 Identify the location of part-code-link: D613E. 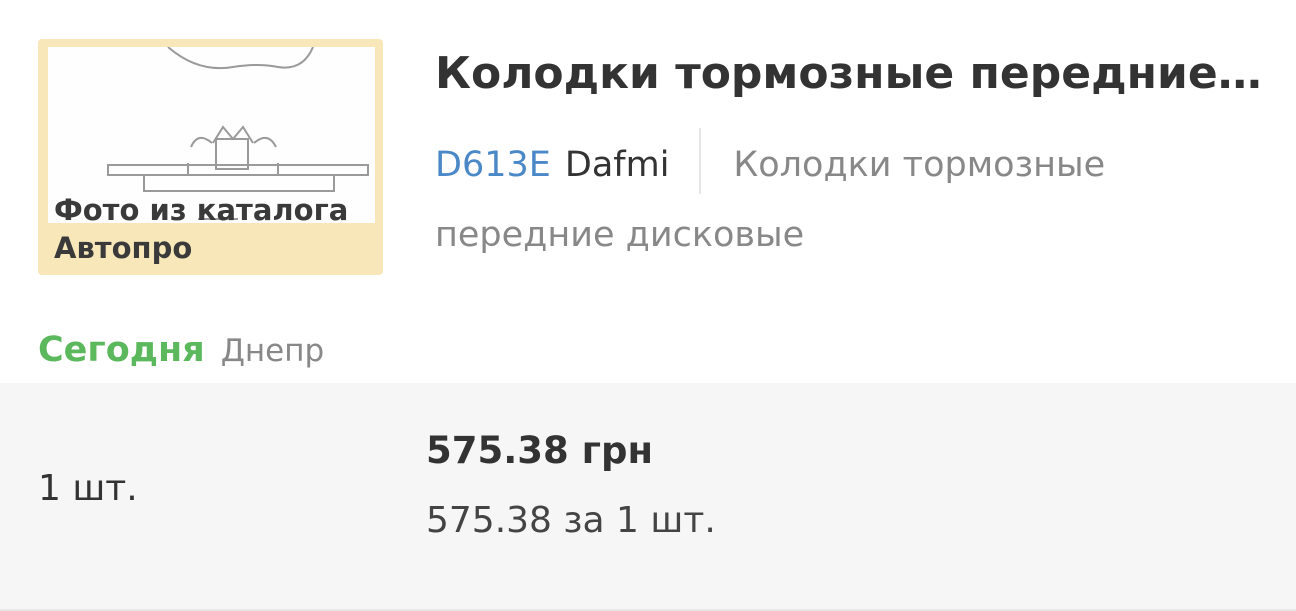
(493, 165).